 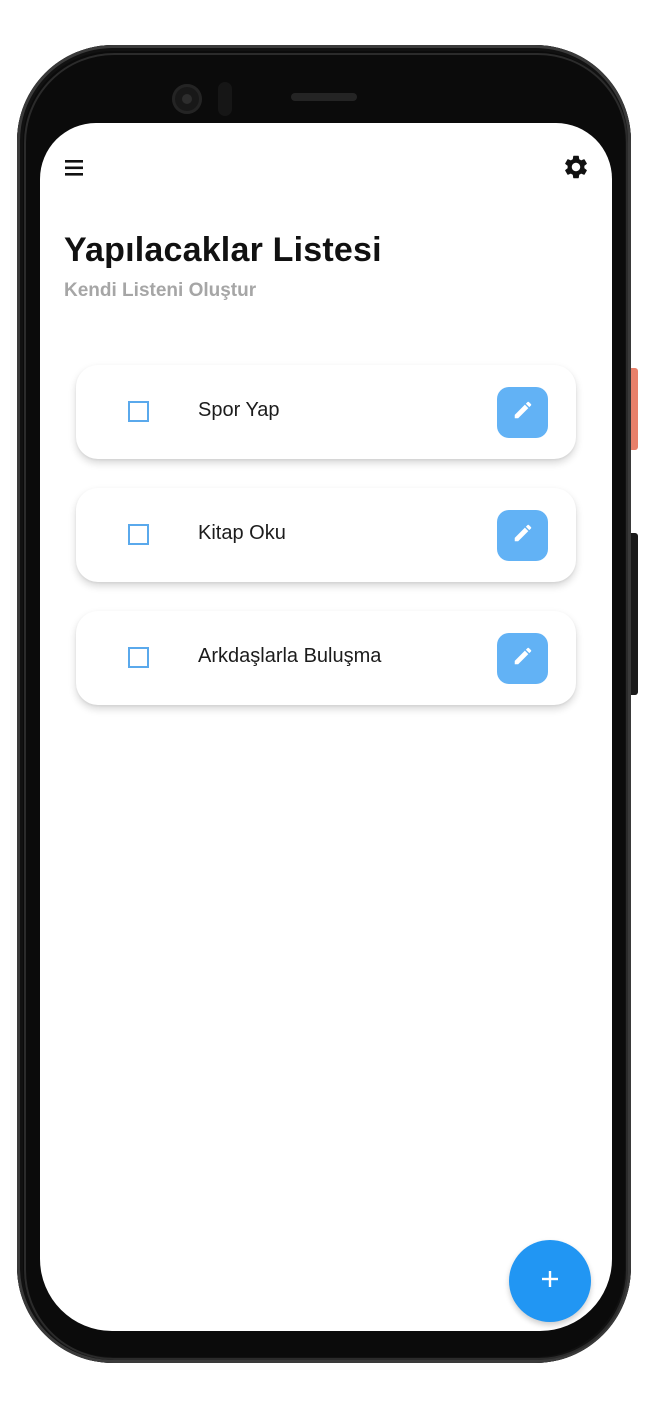 What do you see at coordinates (77, 168) in the screenshot?
I see `menu-icon` at bounding box center [77, 168].